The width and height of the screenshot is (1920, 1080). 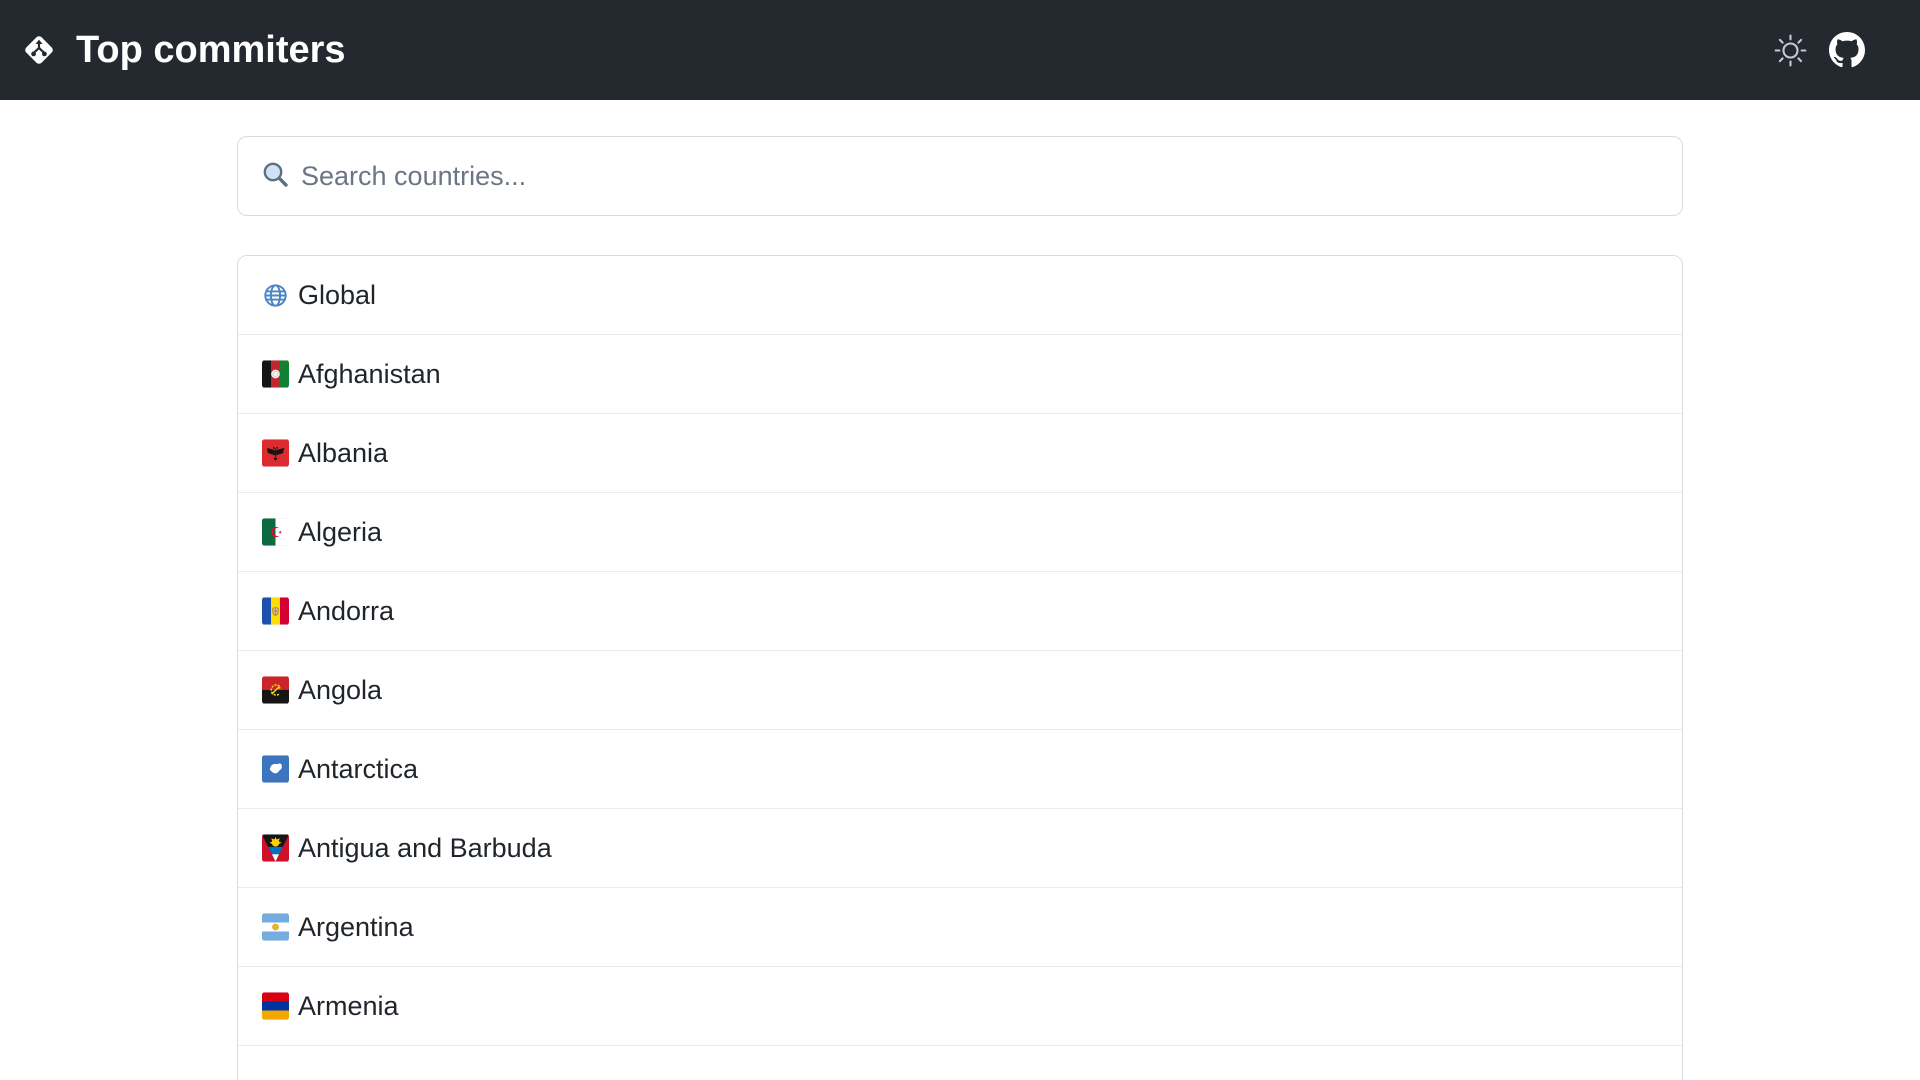 What do you see at coordinates (275, 769) in the screenshot?
I see `flag-antarctica` at bounding box center [275, 769].